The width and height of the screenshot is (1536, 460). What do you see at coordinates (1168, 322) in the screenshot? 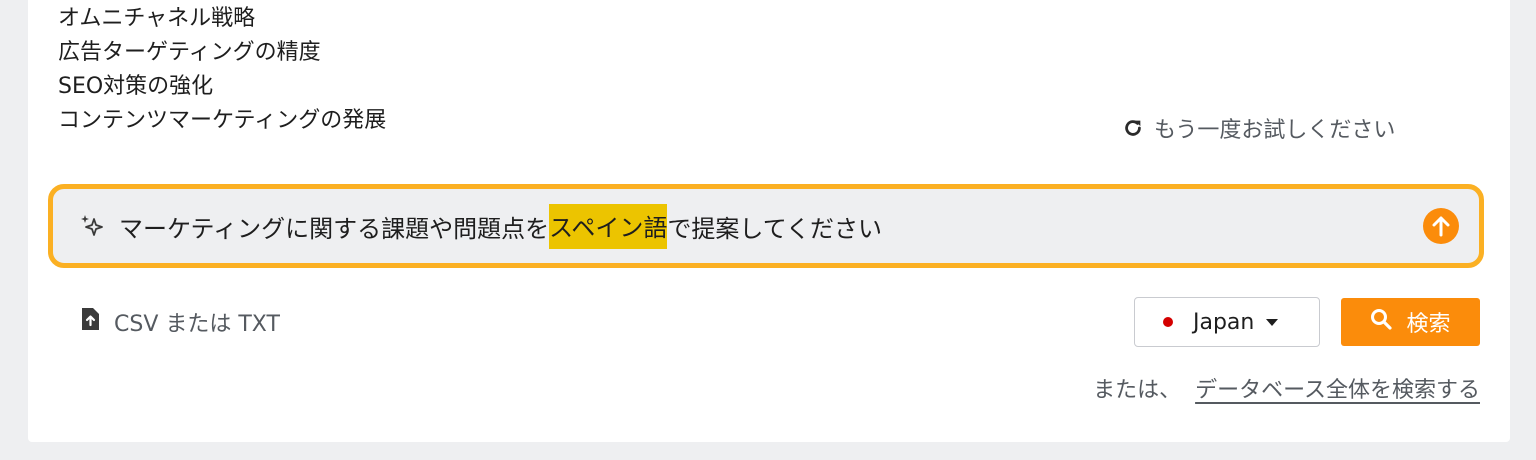
I see `japan-flag-icon` at bounding box center [1168, 322].